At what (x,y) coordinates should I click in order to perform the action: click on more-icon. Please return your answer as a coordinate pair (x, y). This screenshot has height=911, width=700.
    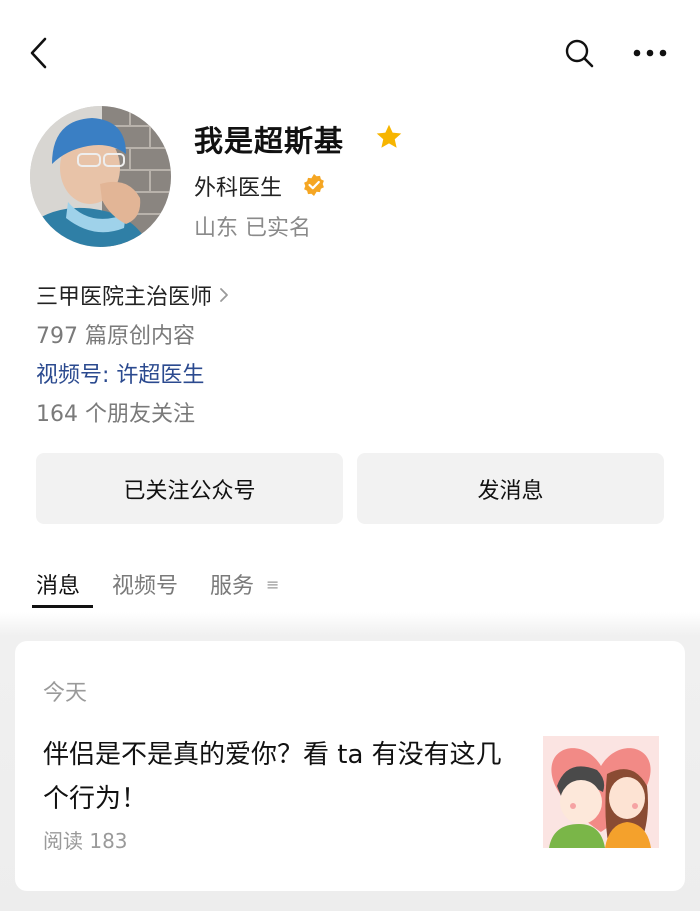
    Looking at the image, I should click on (650, 53).